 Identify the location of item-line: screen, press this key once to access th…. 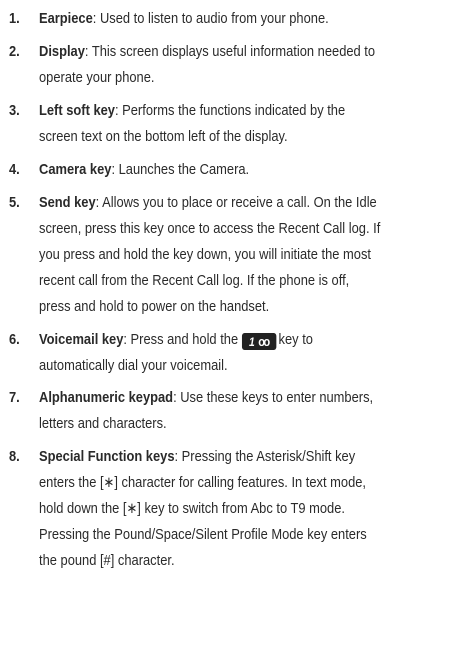
(210, 228).